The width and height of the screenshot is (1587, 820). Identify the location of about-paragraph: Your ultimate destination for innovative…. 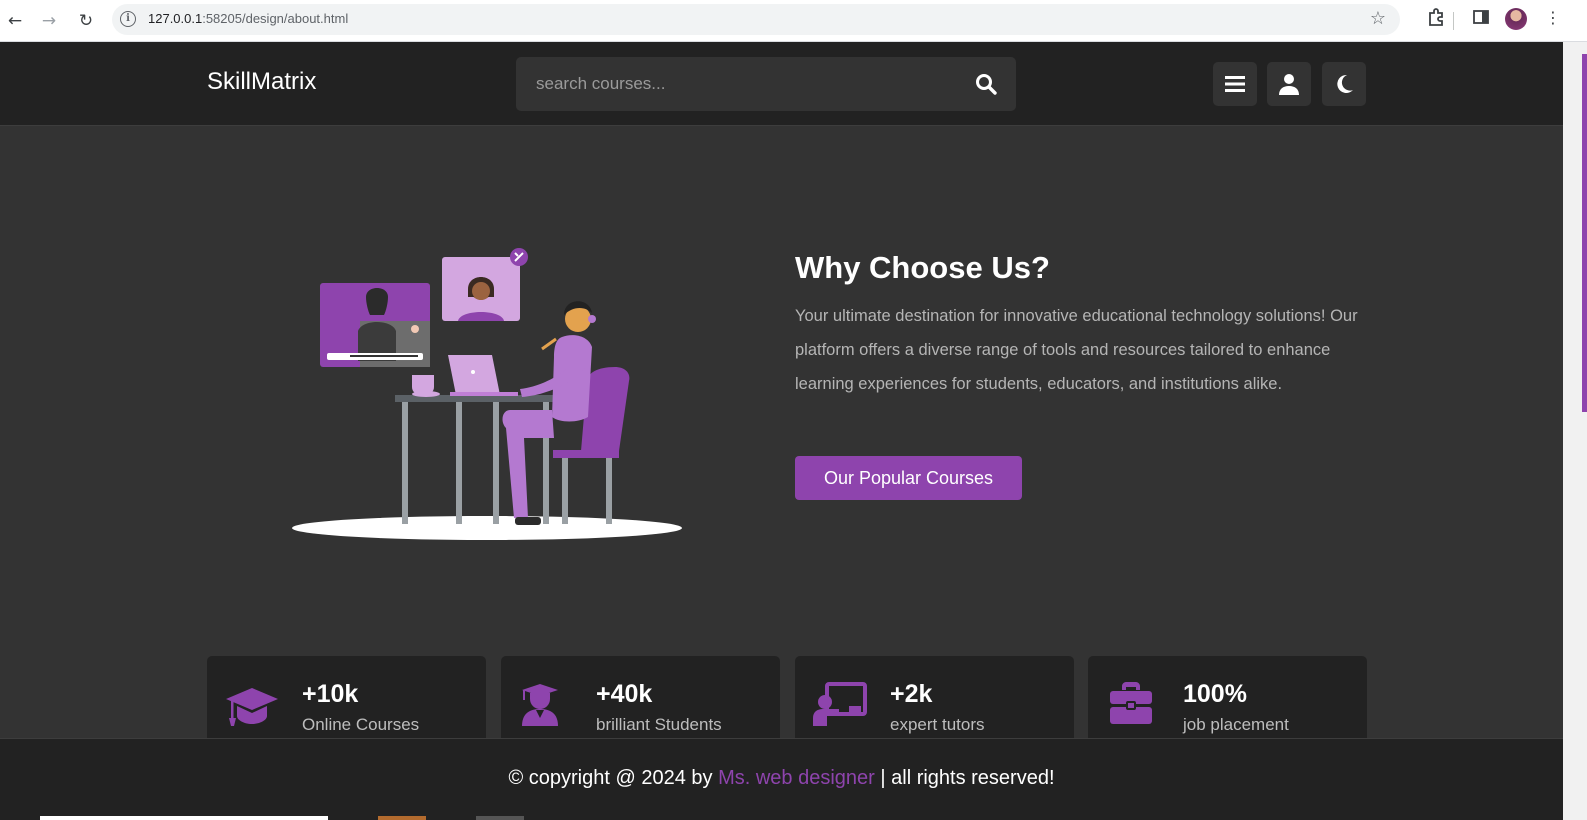
(1076, 350).